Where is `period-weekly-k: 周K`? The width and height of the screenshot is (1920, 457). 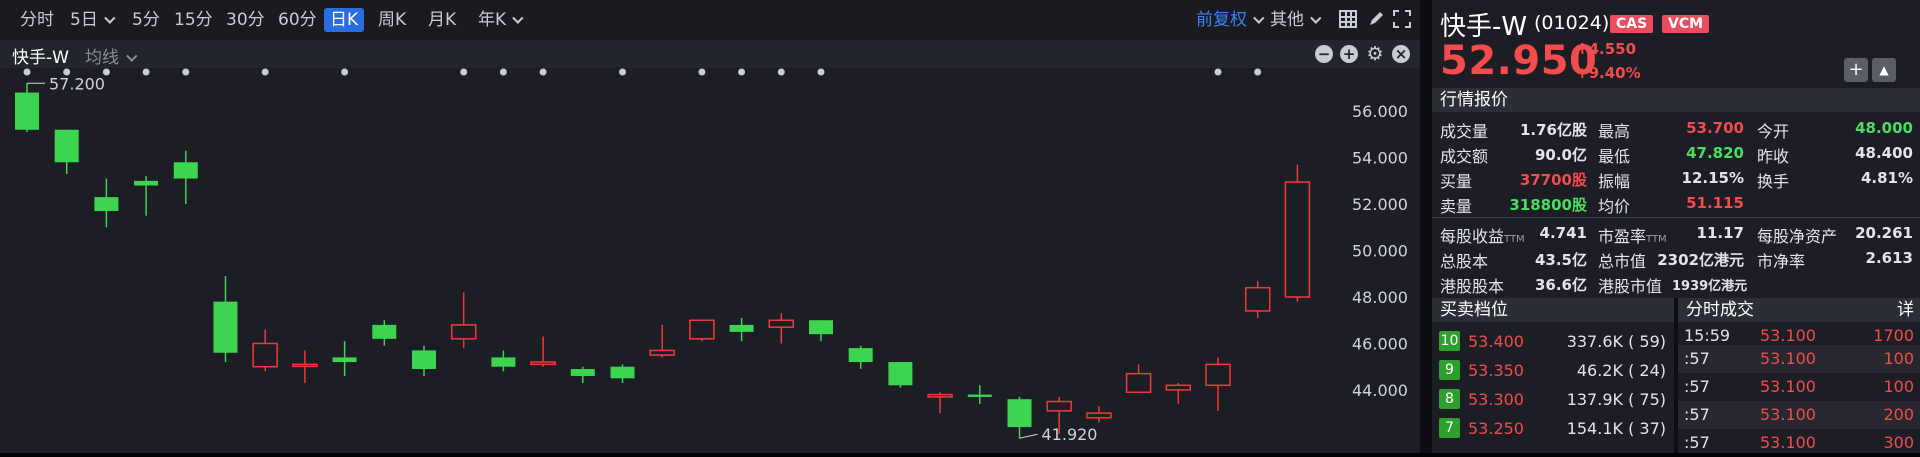
period-weekly-k: 周K is located at coordinates (392, 20).